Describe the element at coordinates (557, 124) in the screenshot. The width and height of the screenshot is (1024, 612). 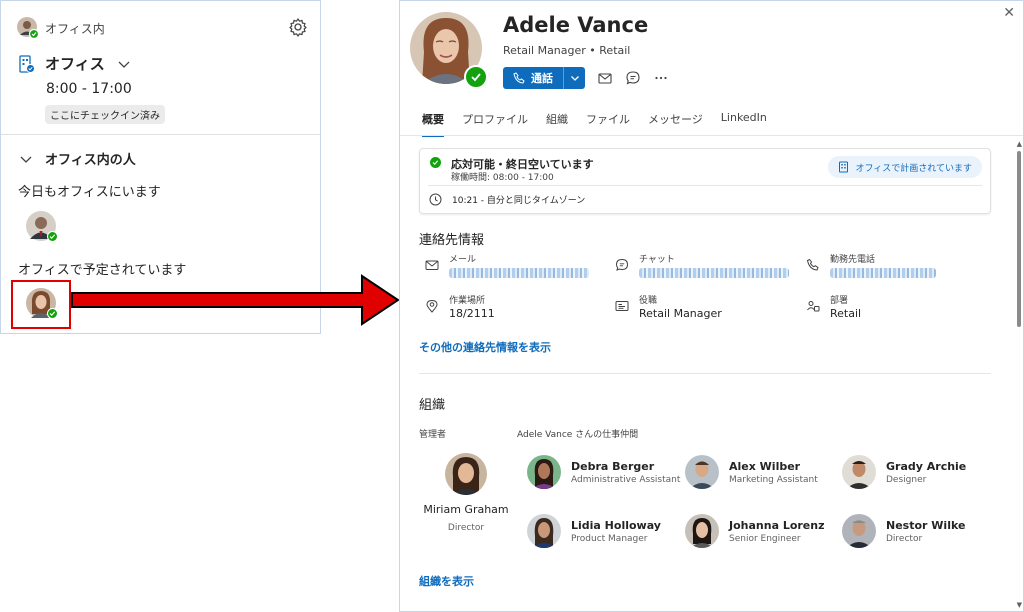
I see `tab-organization: 組織` at that location.